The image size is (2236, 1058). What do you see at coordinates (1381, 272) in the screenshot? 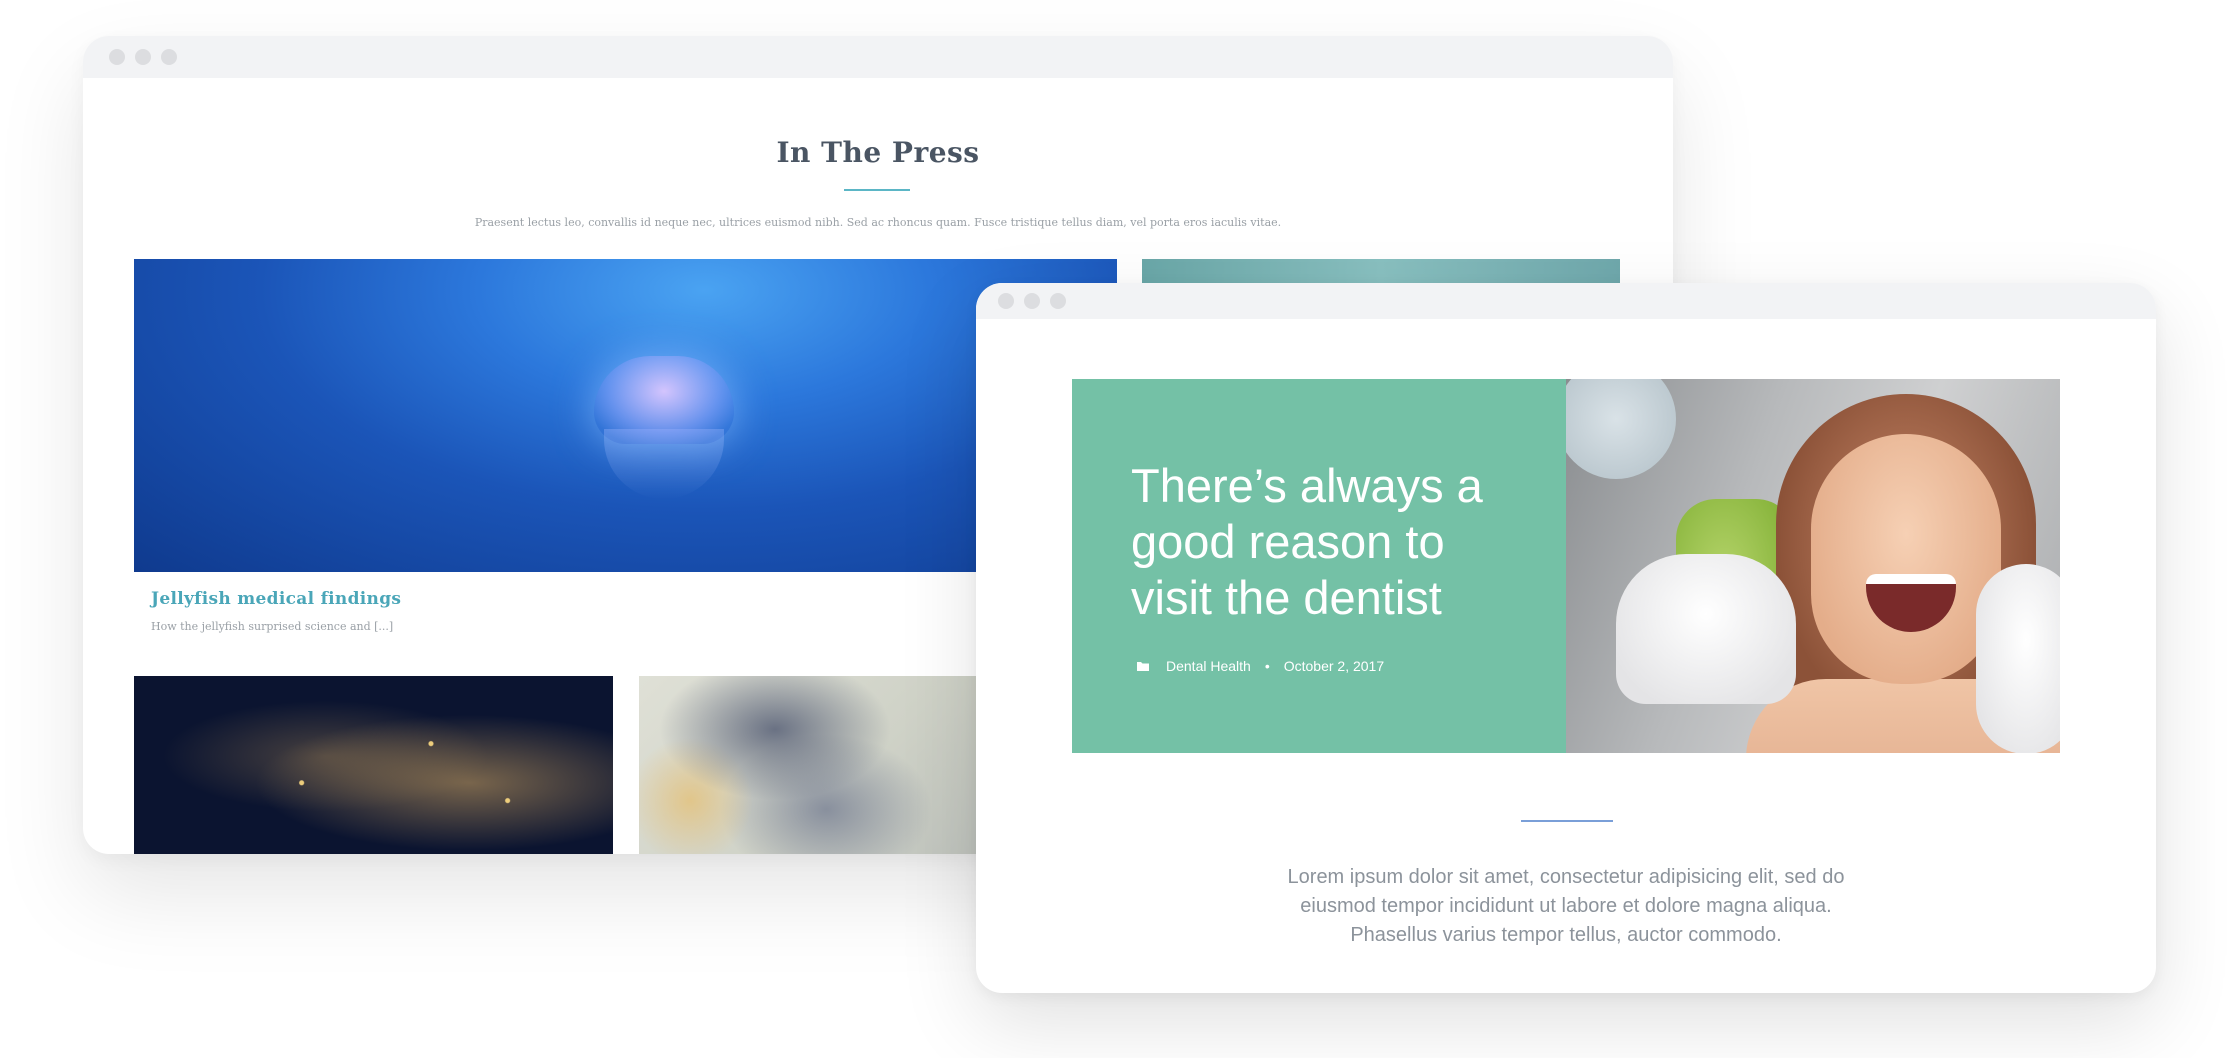
I see `article-image-partial` at bounding box center [1381, 272].